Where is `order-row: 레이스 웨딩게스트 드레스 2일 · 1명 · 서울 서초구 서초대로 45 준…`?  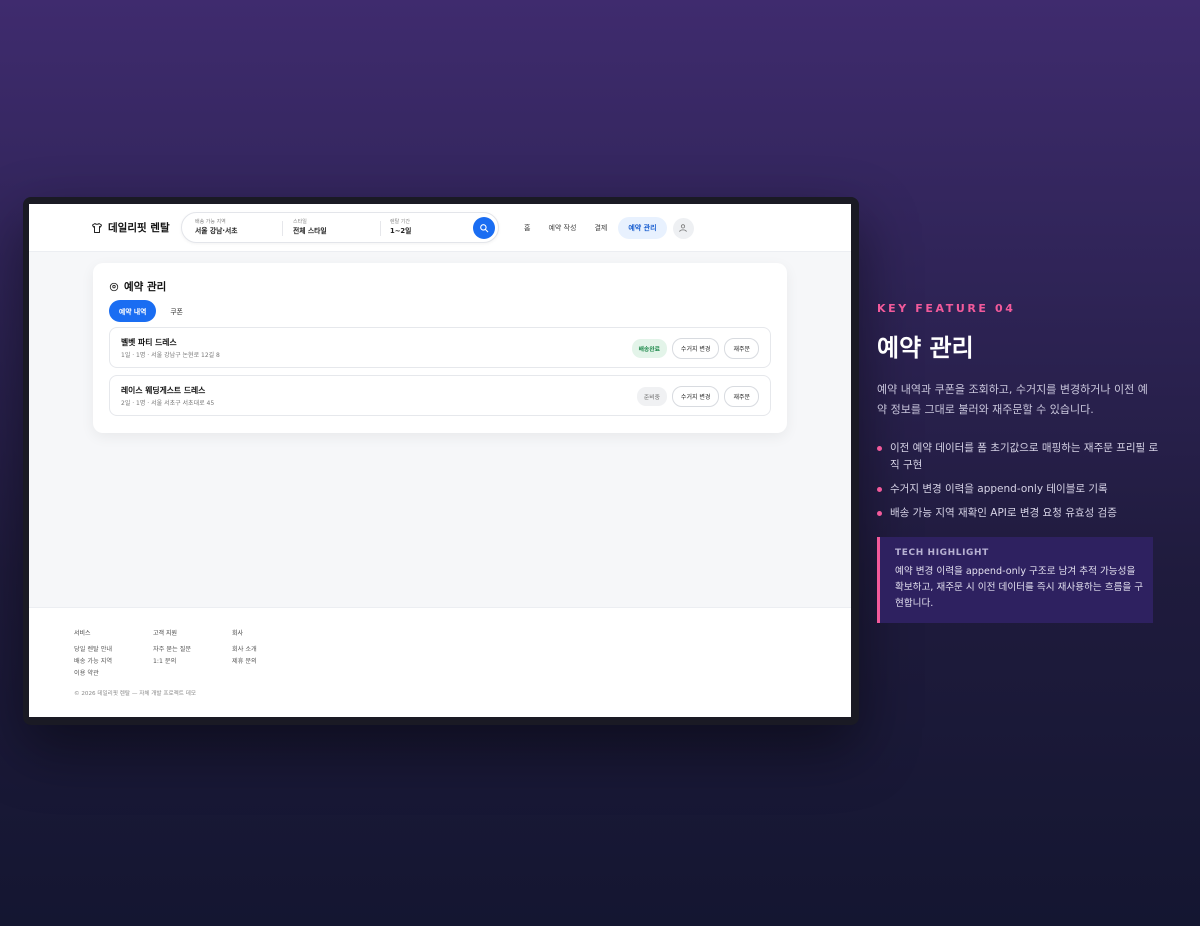
order-row: 레이스 웨딩게스트 드레스 2일 · 1명 · 서울 서초구 서초대로 45 준… is located at coordinates (440, 395).